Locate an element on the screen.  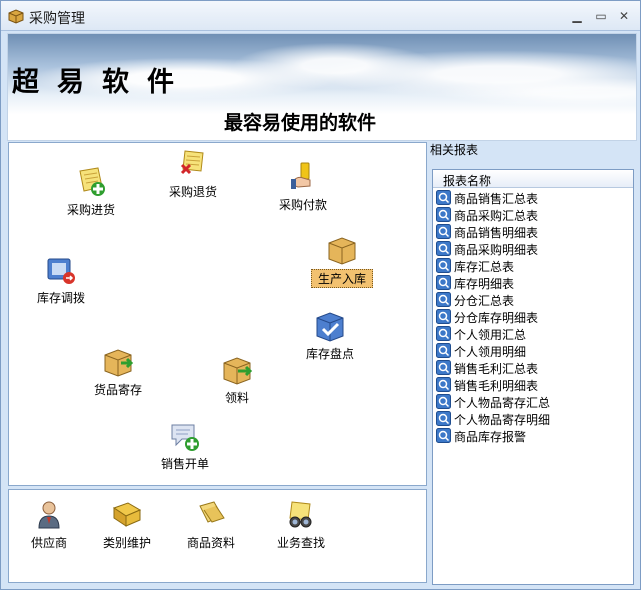
binoculars-icon is located at coordinates (300, 514).